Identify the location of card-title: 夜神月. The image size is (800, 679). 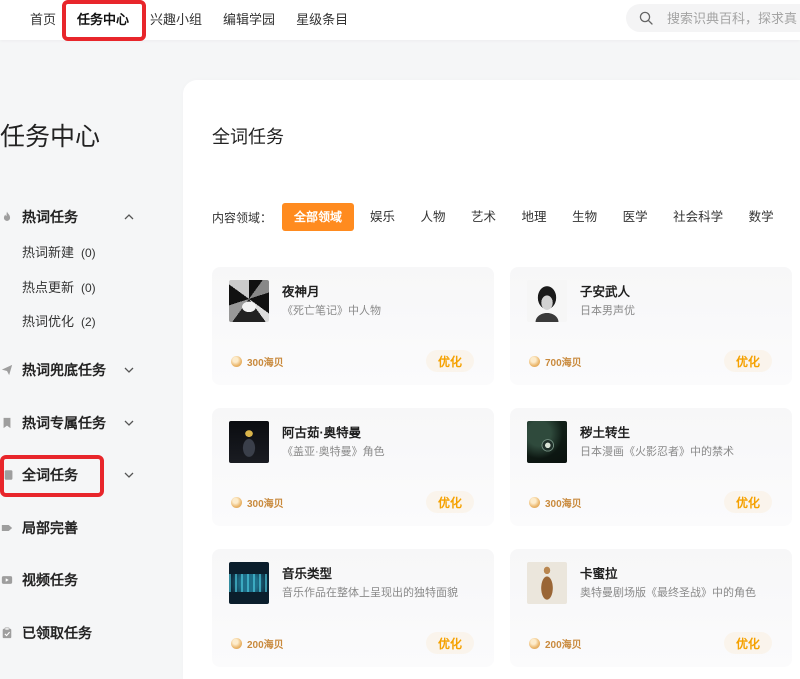
(301, 292).